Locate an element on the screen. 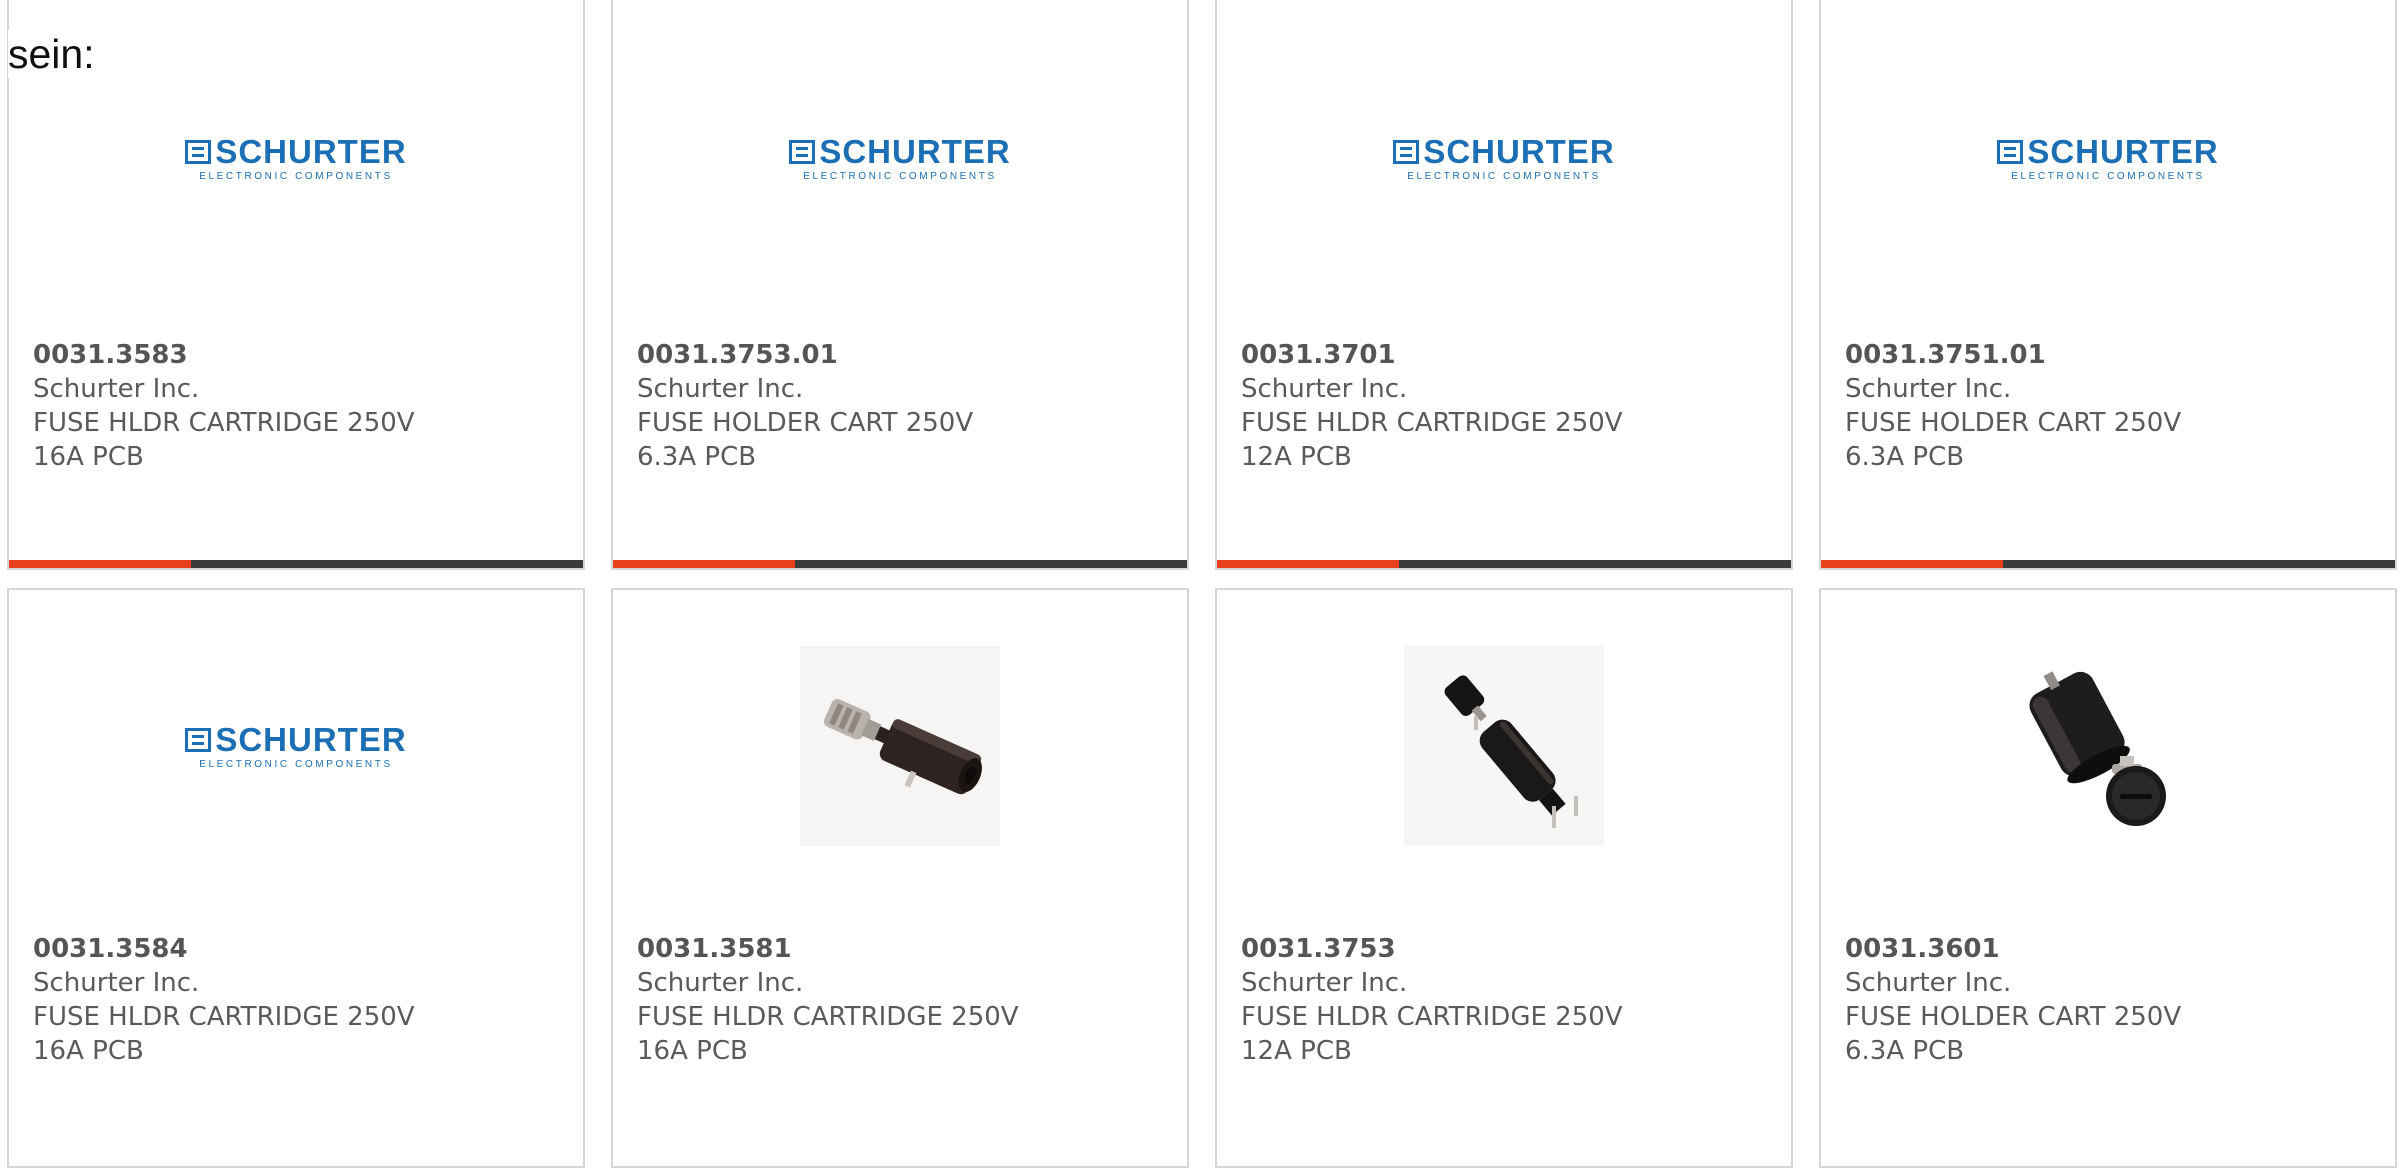 This screenshot has height=1168, width=2400. part-number-link: 0031.3753.01 is located at coordinates (900, 355).